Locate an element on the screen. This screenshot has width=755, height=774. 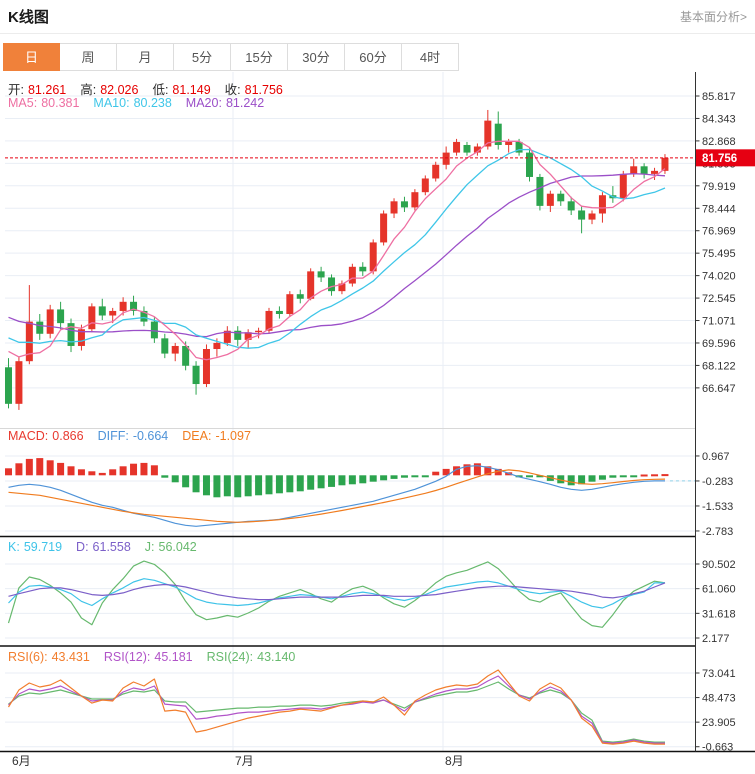
svg-text: 68.122 is located at coordinates (719, 366).